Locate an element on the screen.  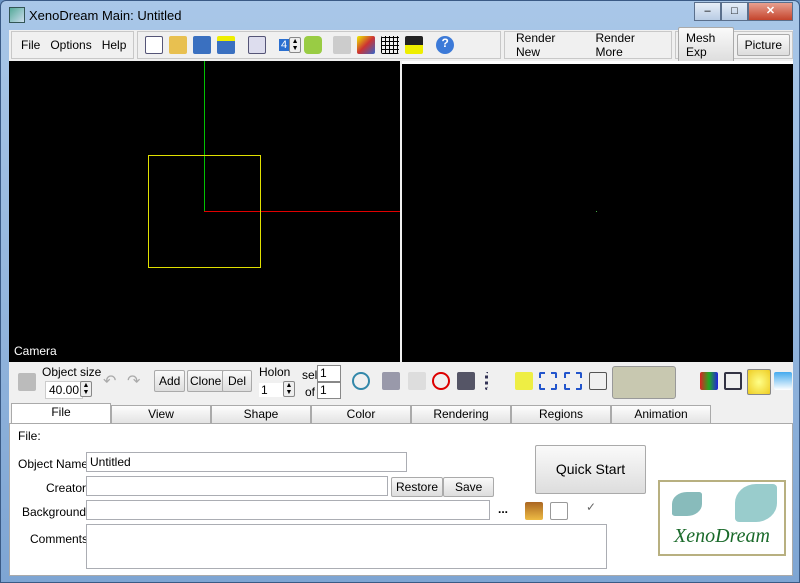
mesh-export-button: Mesh Exp is located at coordinates (706, 45).